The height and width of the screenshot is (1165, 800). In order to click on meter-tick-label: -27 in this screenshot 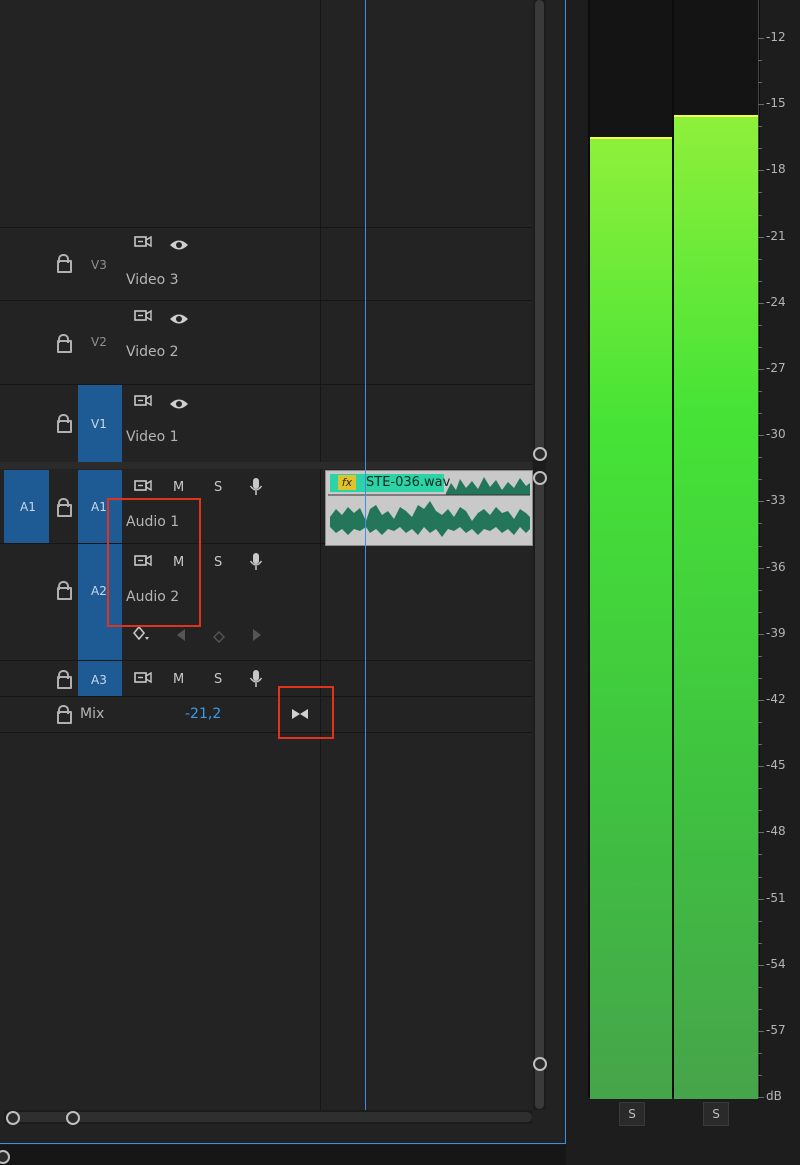, I will do `click(776, 368)`.